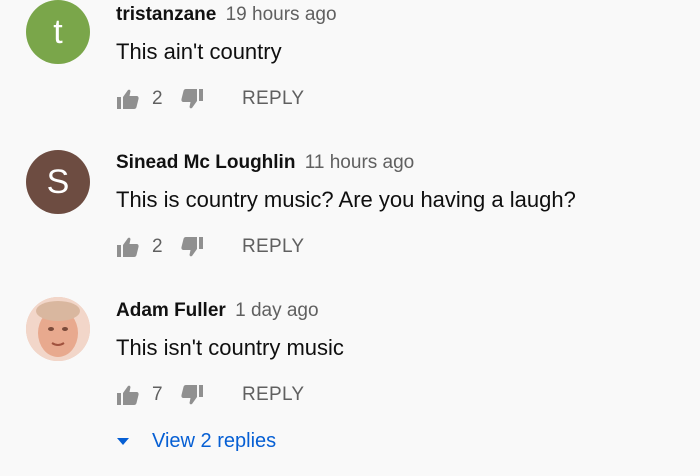 Image resolution: width=700 pixels, height=476 pixels. What do you see at coordinates (360, 162) in the screenshot?
I see `comment-time: 11 hours ago` at bounding box center [360, 162].